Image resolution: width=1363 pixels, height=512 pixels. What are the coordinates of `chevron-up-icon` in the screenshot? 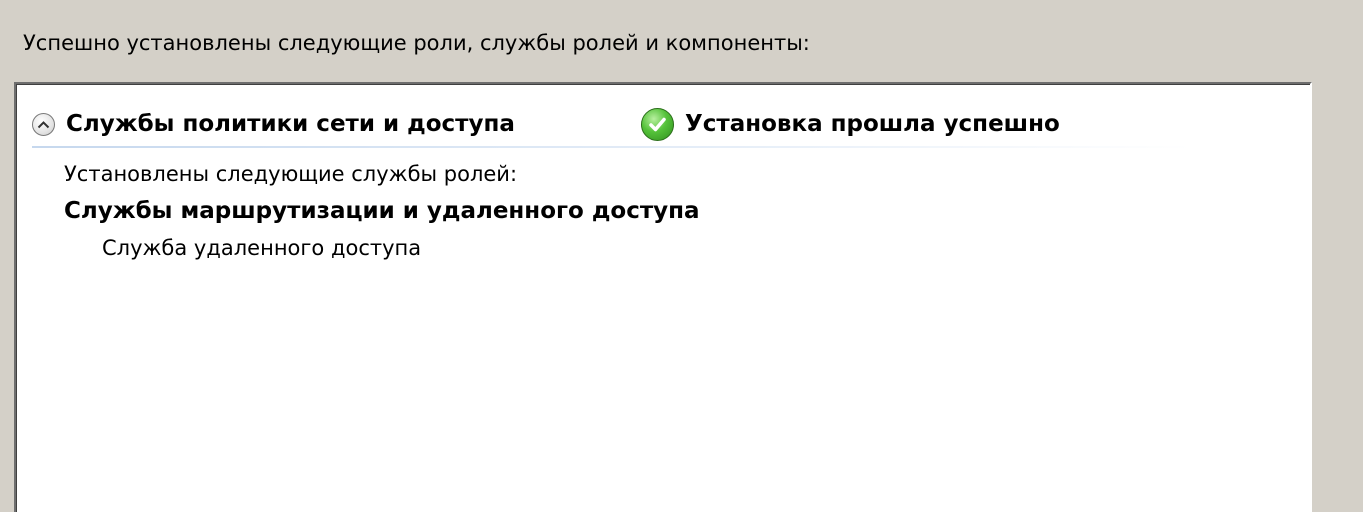 It's located at (43, 124).